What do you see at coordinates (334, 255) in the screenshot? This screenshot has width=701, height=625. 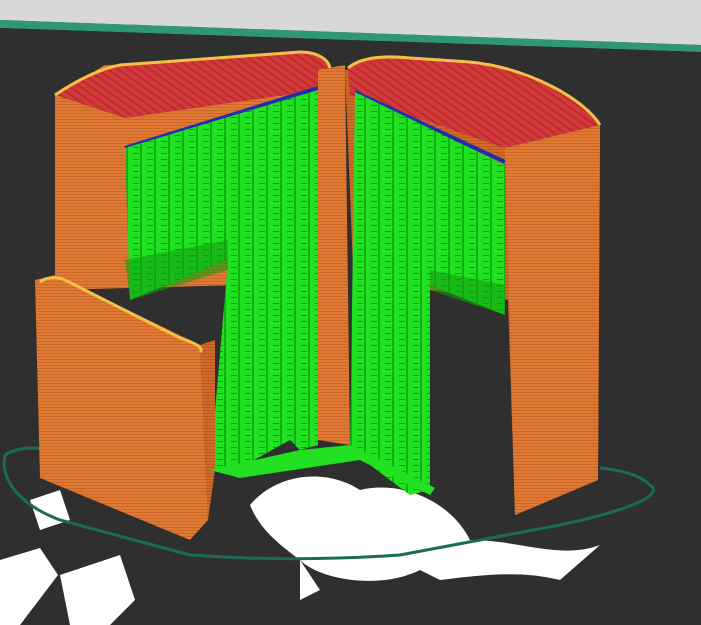 I see `center-column` at bounding box center [334, 255].